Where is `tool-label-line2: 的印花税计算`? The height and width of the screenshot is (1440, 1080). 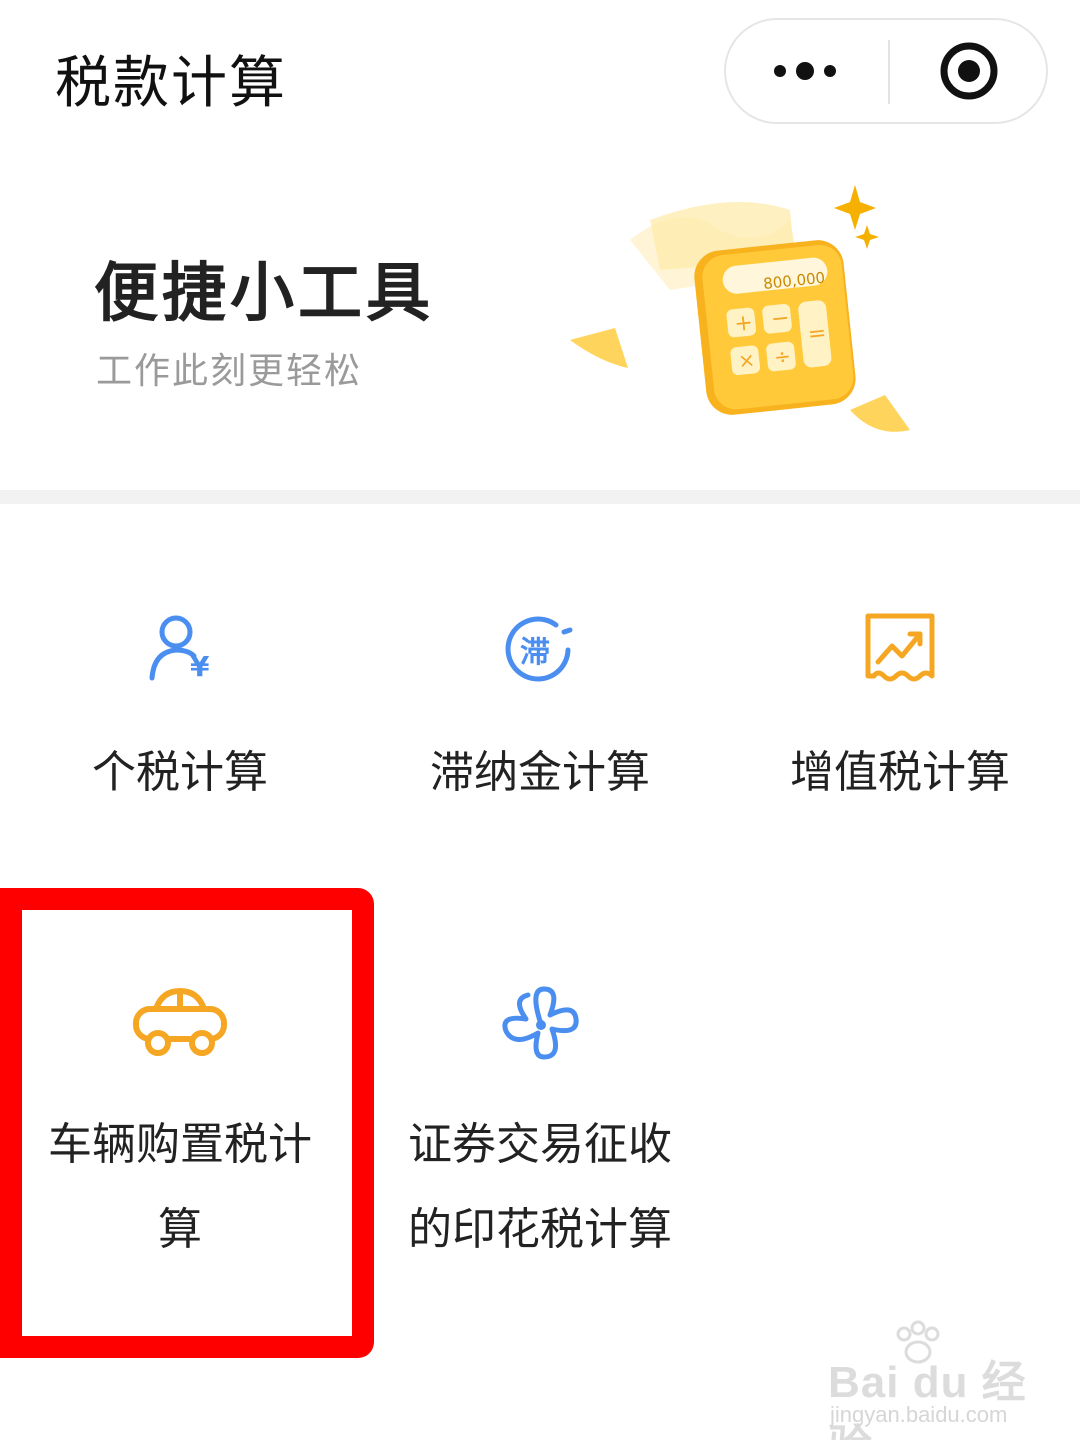
tool-label-line2: 的印花税计算 is located at coordinates (540, 1229).